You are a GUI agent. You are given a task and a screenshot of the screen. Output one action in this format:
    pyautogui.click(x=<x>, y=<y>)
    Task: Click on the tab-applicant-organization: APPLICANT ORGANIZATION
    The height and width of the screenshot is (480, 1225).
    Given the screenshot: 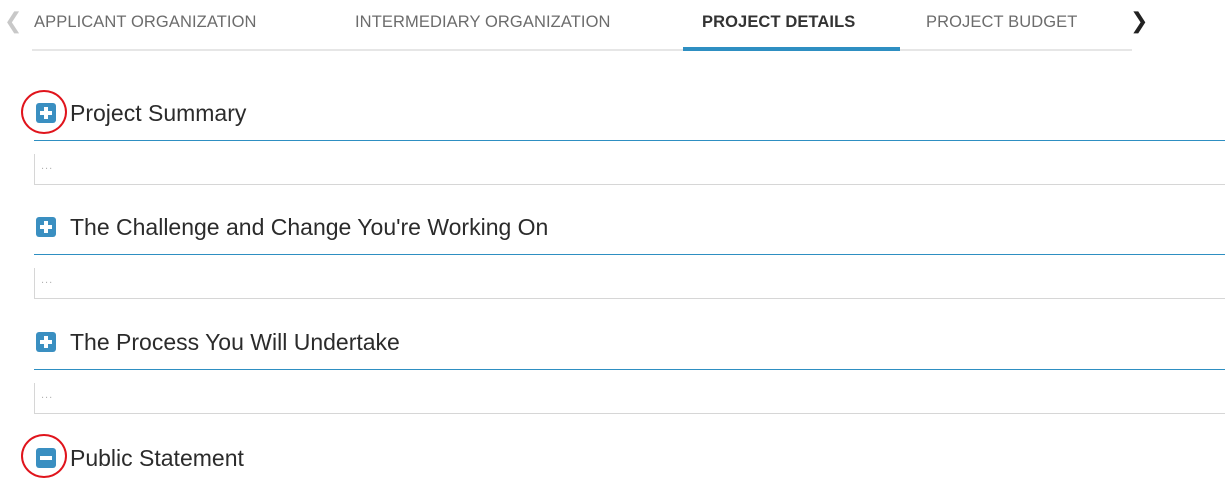 What is the action you would take?
    pyautogui.click(x=145, y=23)
    